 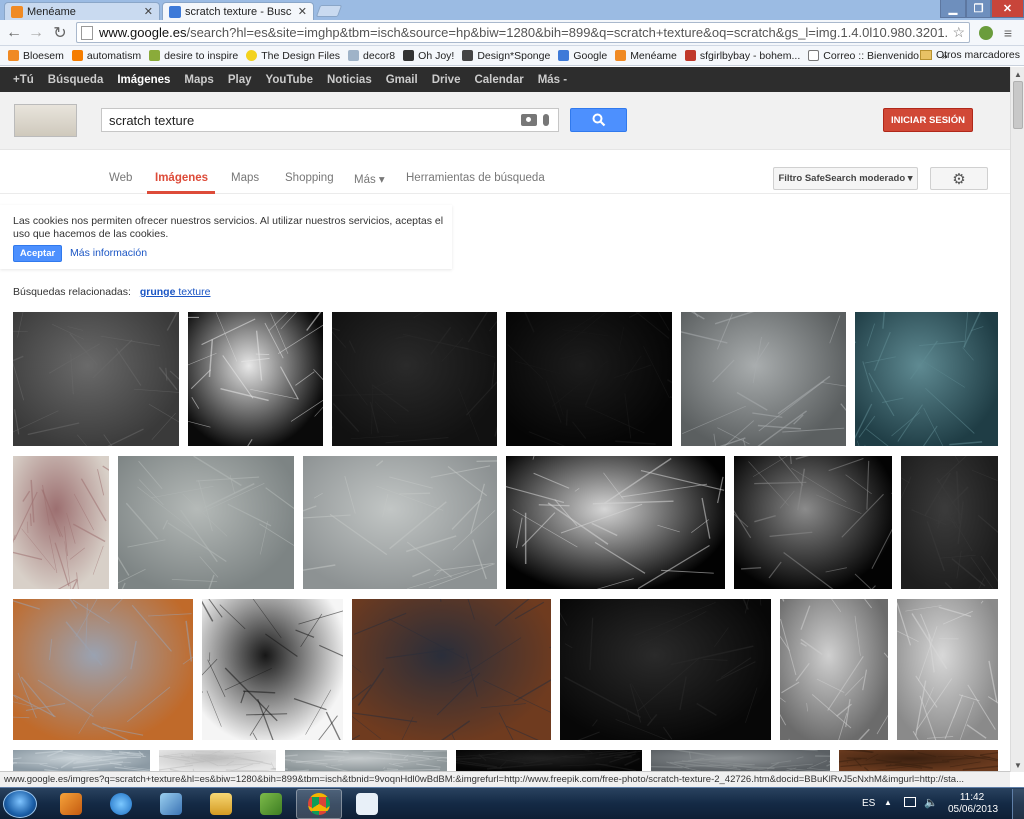 I want to click on taskbar-network-app, so click(x=271, y=804).